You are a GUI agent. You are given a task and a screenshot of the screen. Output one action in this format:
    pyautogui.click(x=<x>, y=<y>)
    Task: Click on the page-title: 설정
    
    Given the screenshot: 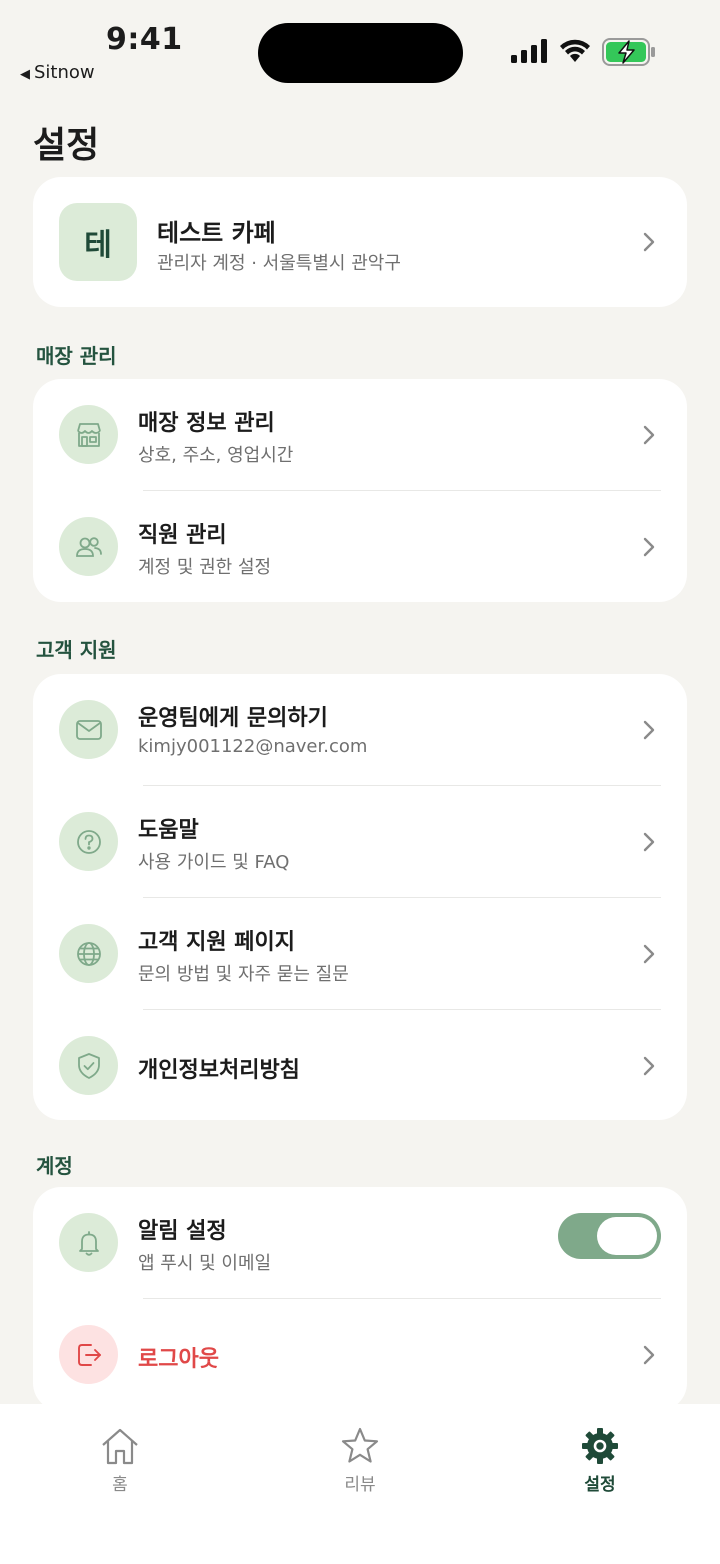 What is the action you would take?
    pyautogui.click(x=66, y=145)
    